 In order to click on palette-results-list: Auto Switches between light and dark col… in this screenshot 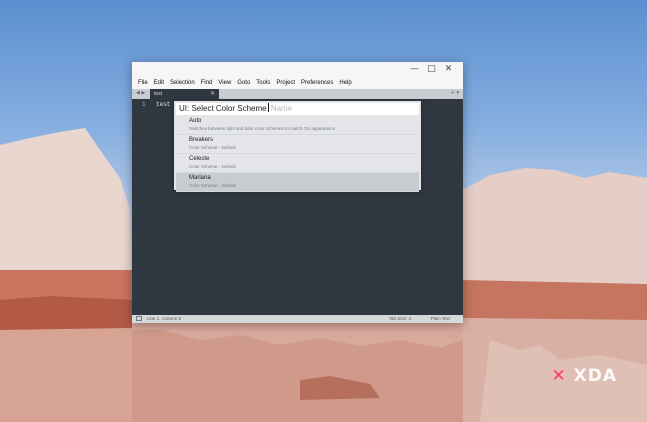, I will do `click(297, 154)`.